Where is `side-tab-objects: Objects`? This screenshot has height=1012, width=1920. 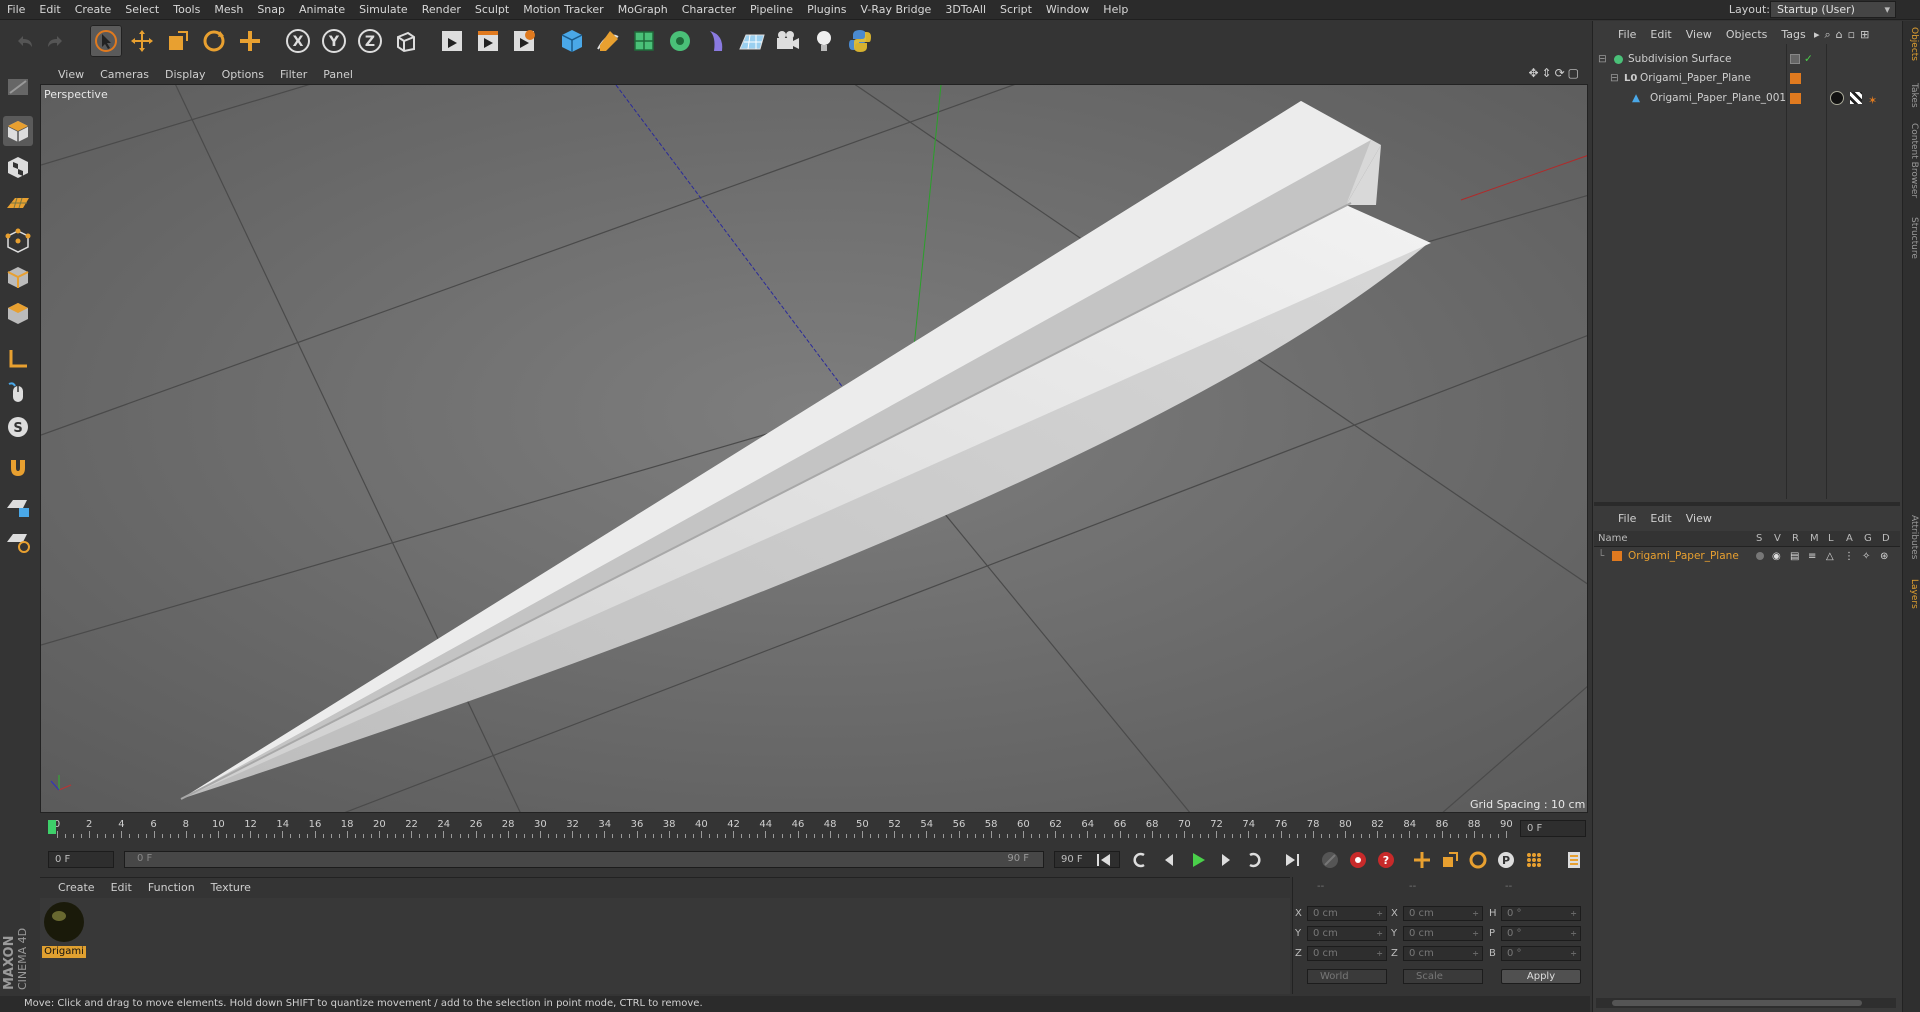
side-tab-objects: Objects is located at coordinates (1914, 44).